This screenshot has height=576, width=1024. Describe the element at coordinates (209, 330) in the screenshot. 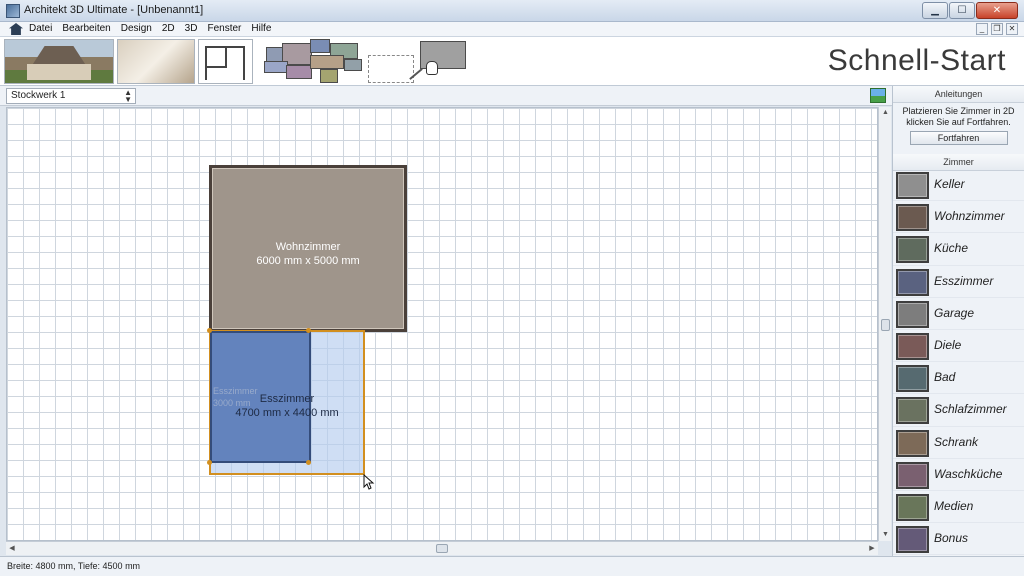

I see `resize-handle-top-left` at that location.